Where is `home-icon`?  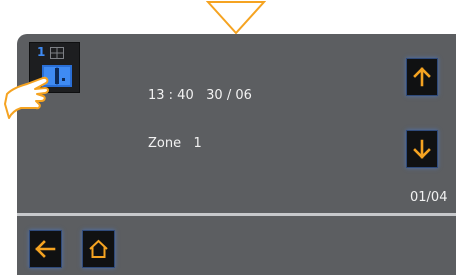
home-icon is located at coordinates (98, 248).